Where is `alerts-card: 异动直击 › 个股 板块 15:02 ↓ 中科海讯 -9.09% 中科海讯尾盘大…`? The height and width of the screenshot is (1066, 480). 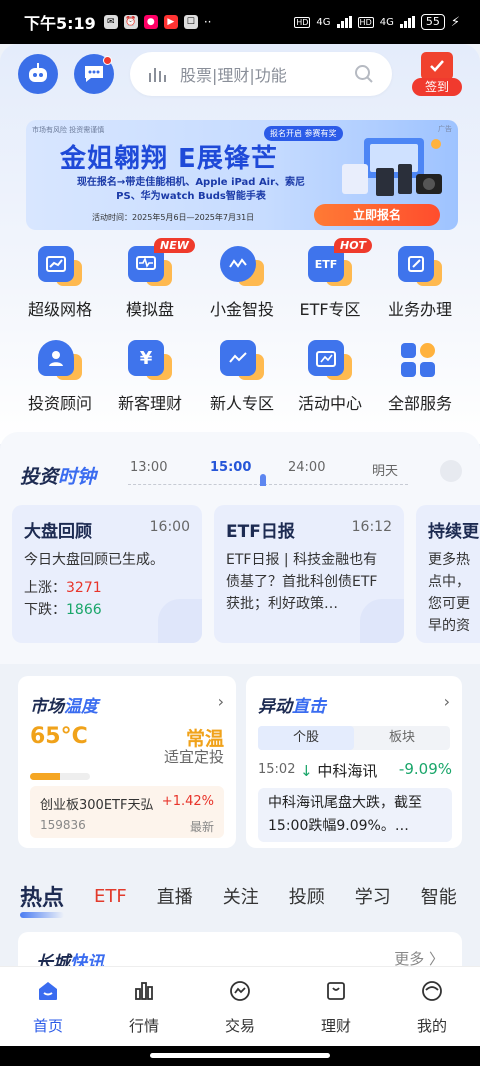
alerts-card: 异动直击 › 个股 板块 15:02 ↓ 中科海讯 -9.09% 中科海讯尾盘大… is located at coordinates (354, 762).